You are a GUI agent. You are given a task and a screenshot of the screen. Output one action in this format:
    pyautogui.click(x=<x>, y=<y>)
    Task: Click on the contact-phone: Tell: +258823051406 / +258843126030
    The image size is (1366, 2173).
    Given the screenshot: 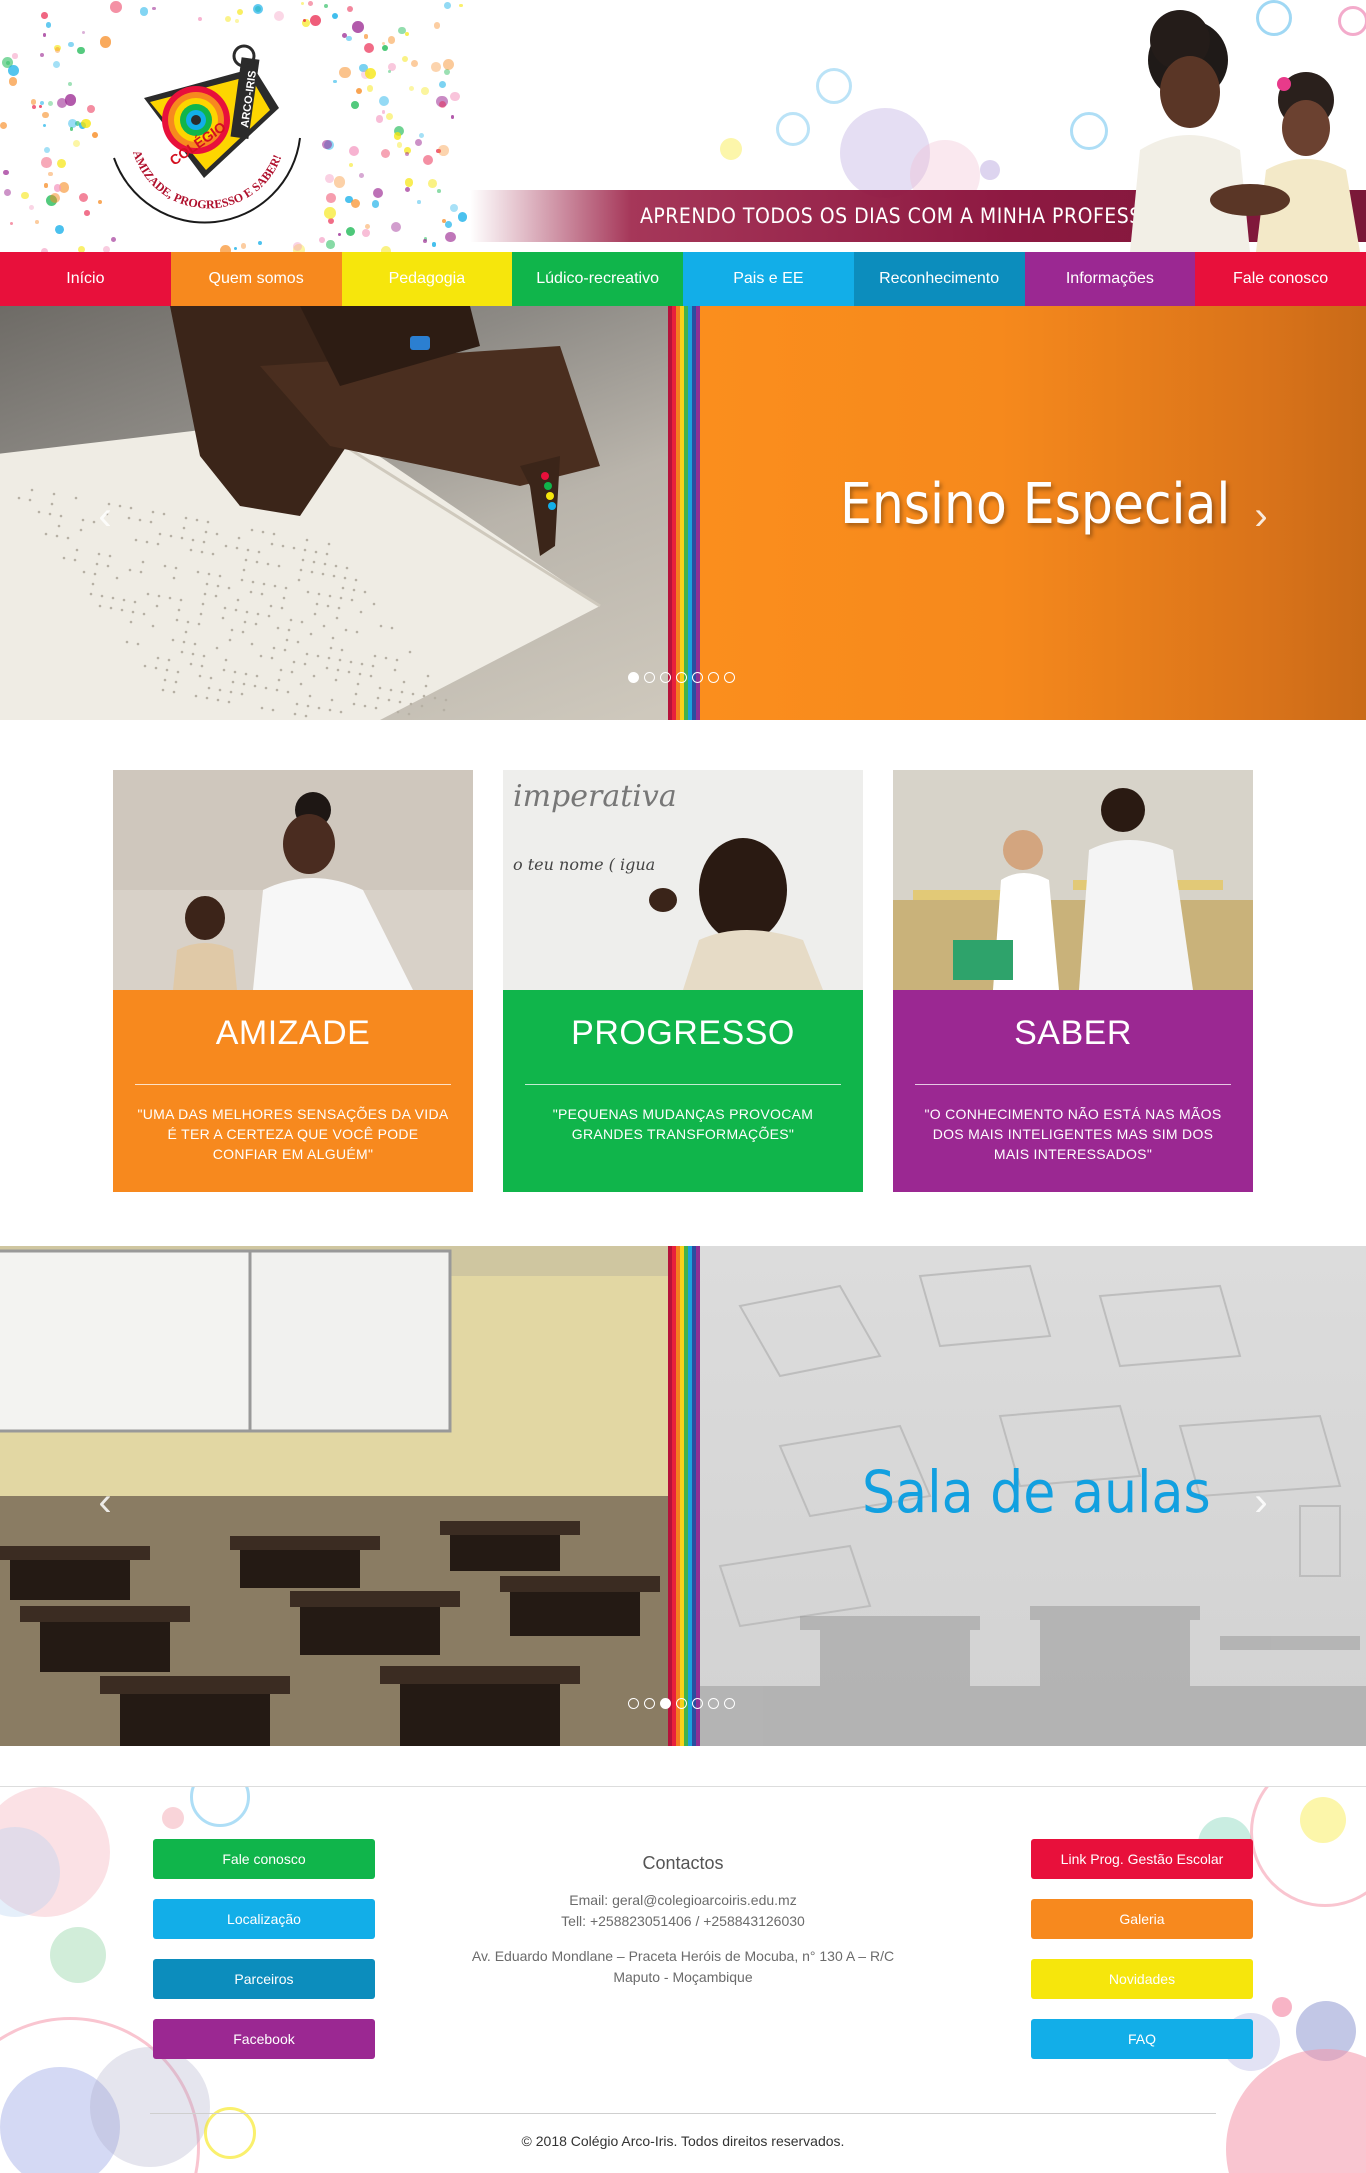 What is the action you would take?
    pyautogui.click(x=683, y=1921)
    